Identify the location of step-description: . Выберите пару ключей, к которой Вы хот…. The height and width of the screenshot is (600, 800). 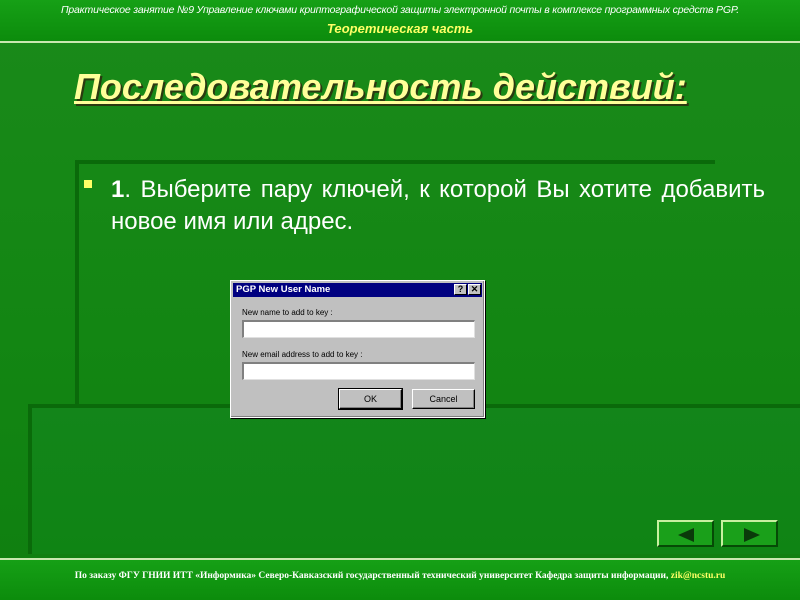
(438, 205).